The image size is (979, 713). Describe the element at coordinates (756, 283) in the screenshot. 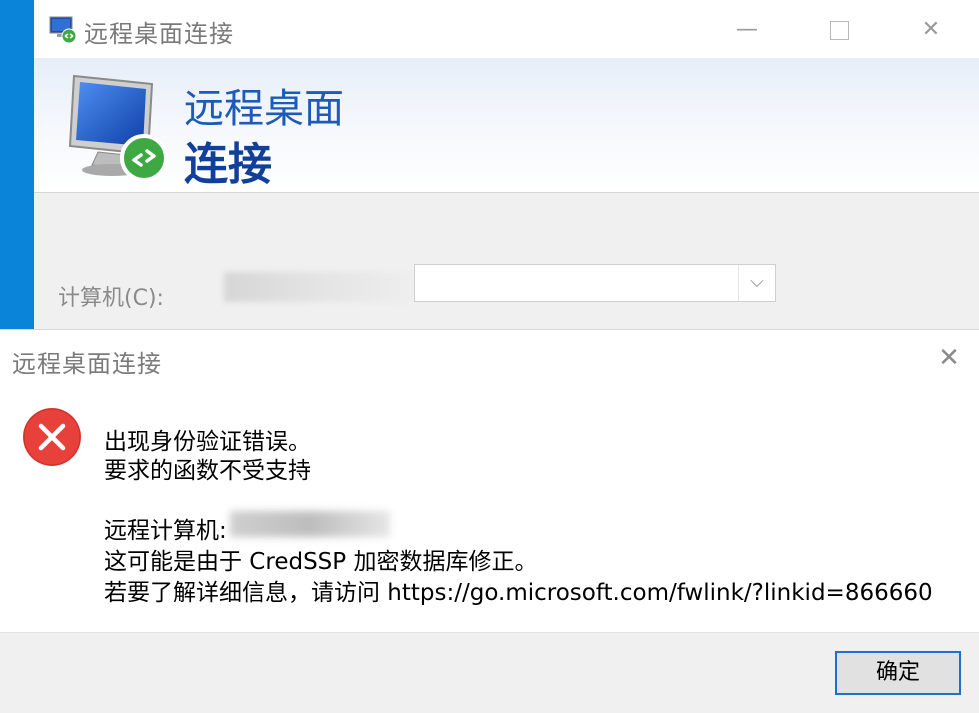

I see `chevron-down-icon: ⌵` at that location.